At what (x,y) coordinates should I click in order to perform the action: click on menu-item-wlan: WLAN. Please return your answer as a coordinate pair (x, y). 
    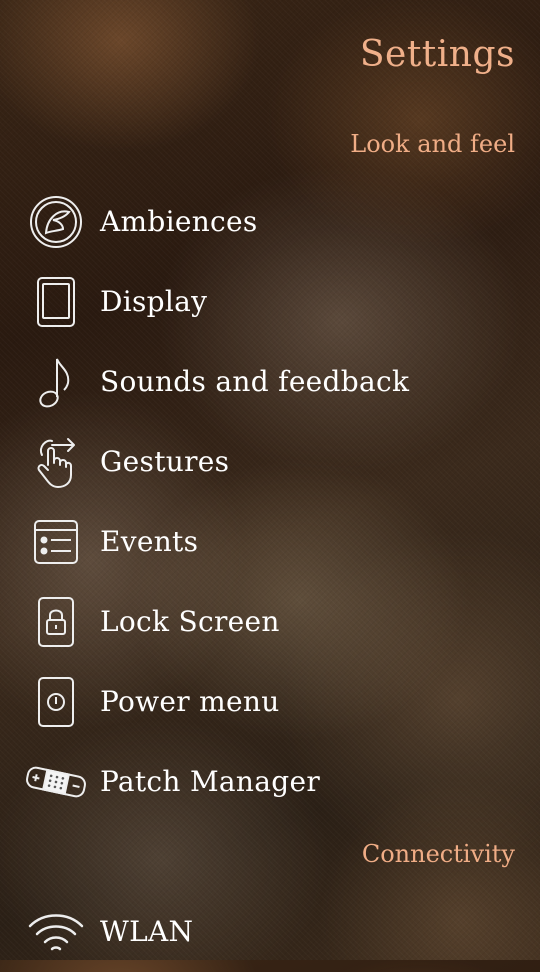
    Looking at the image, I should click on (270, 932).